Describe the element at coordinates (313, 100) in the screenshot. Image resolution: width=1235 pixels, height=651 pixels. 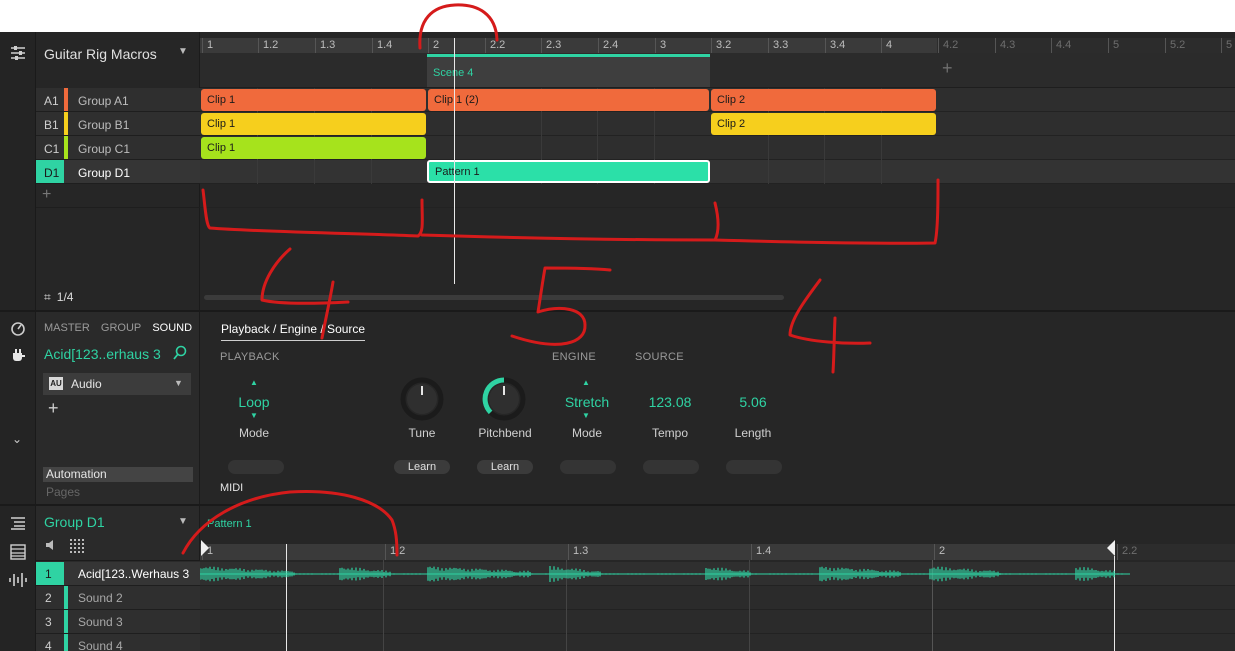
I see `clip-a1-1: Clip 1` at that location.